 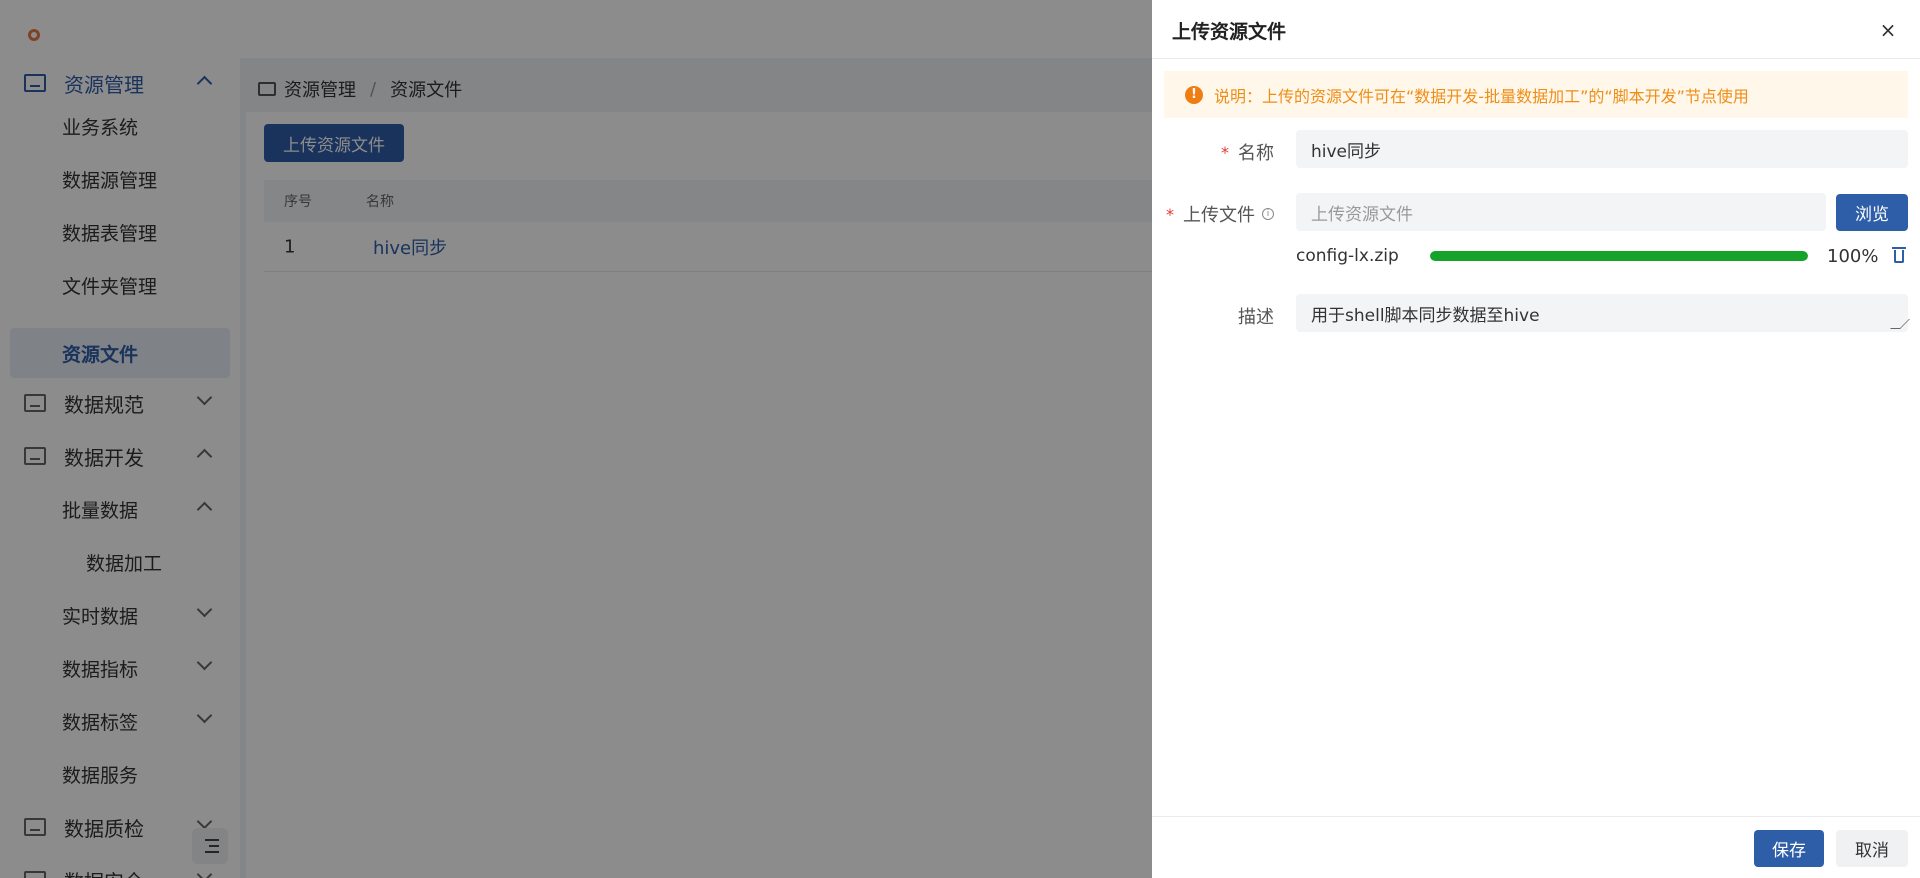 I want to click on browse-button: 浏览, so click(x=1872, y=212).